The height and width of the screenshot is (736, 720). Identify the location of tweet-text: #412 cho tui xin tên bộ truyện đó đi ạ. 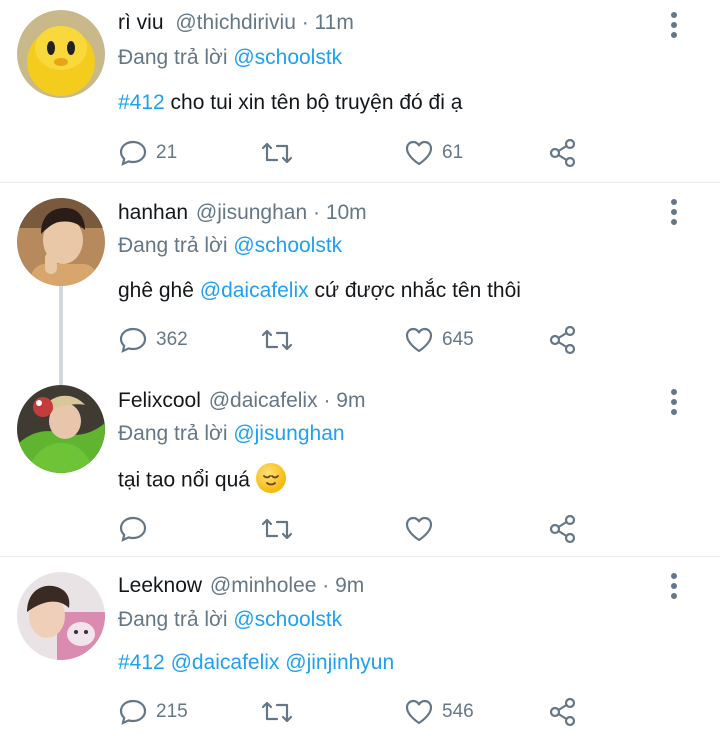
(290, 102).